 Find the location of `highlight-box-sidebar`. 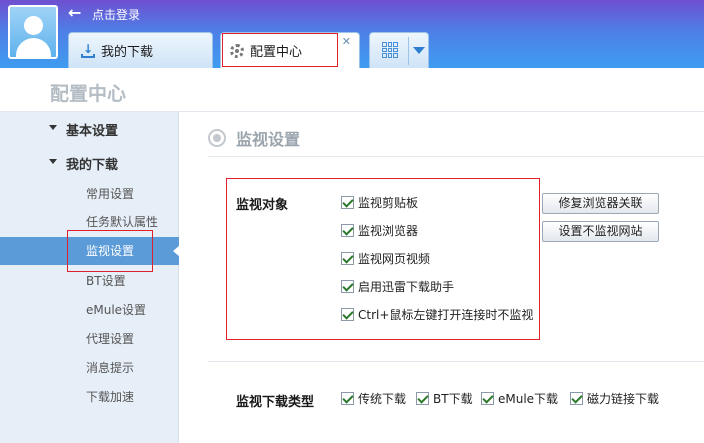

highlight-box-sidebar is located at coordinates (110, 251).